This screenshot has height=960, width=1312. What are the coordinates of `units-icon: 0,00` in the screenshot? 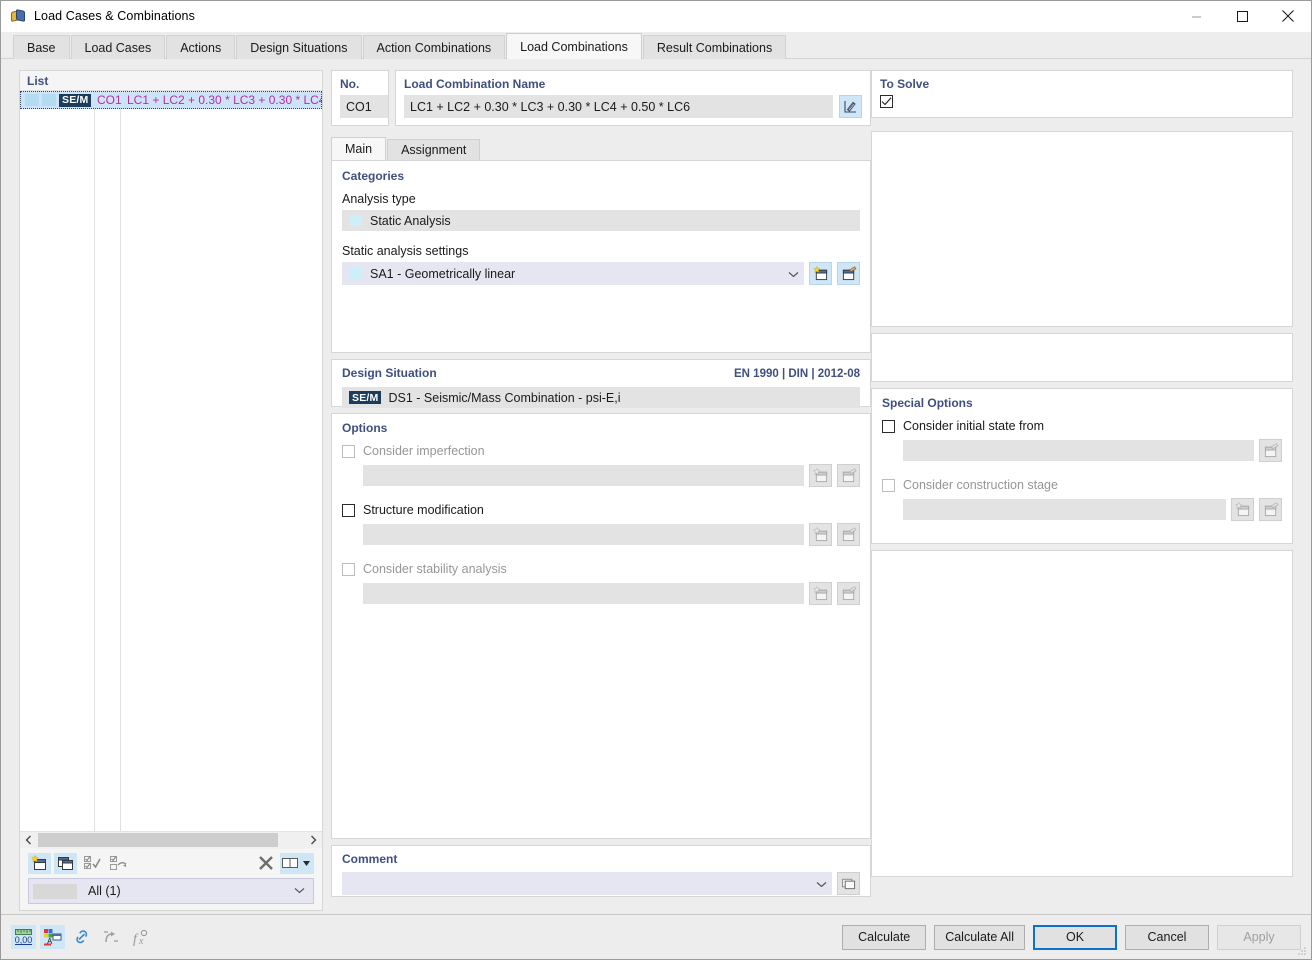 It's located at (23, 937).